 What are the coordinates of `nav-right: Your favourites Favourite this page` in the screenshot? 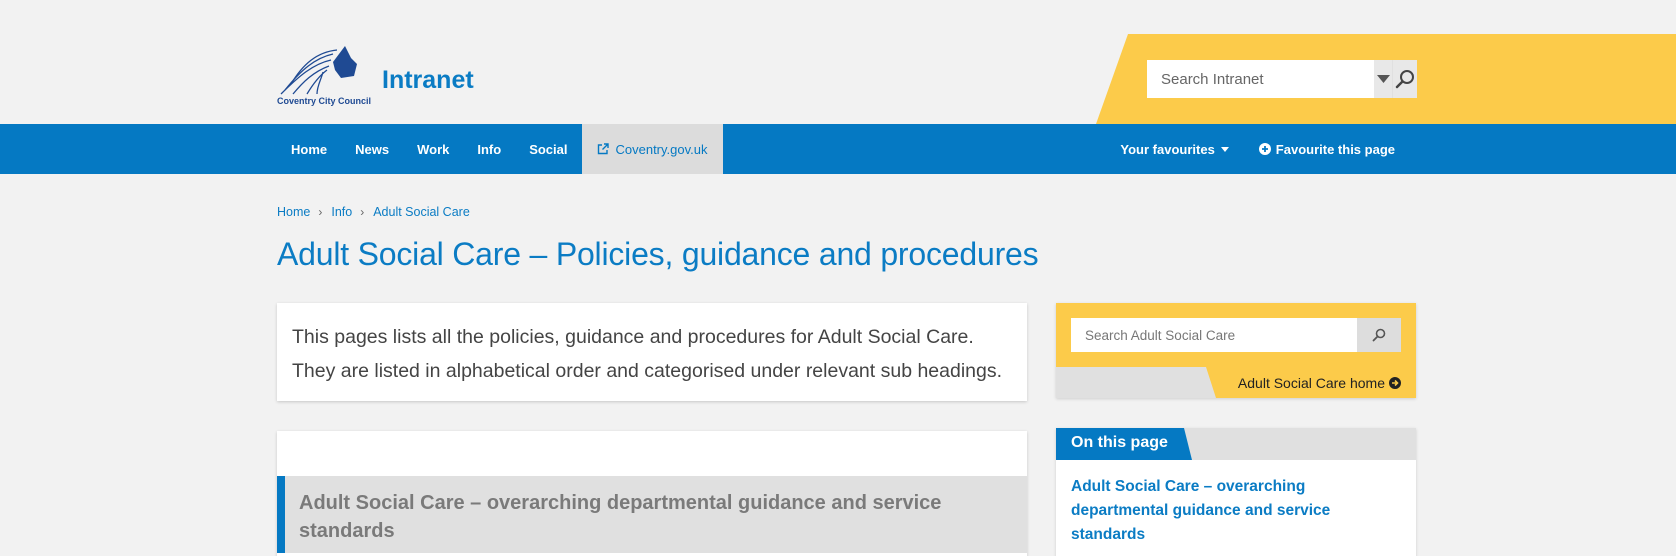 It's located at (1257, 149).